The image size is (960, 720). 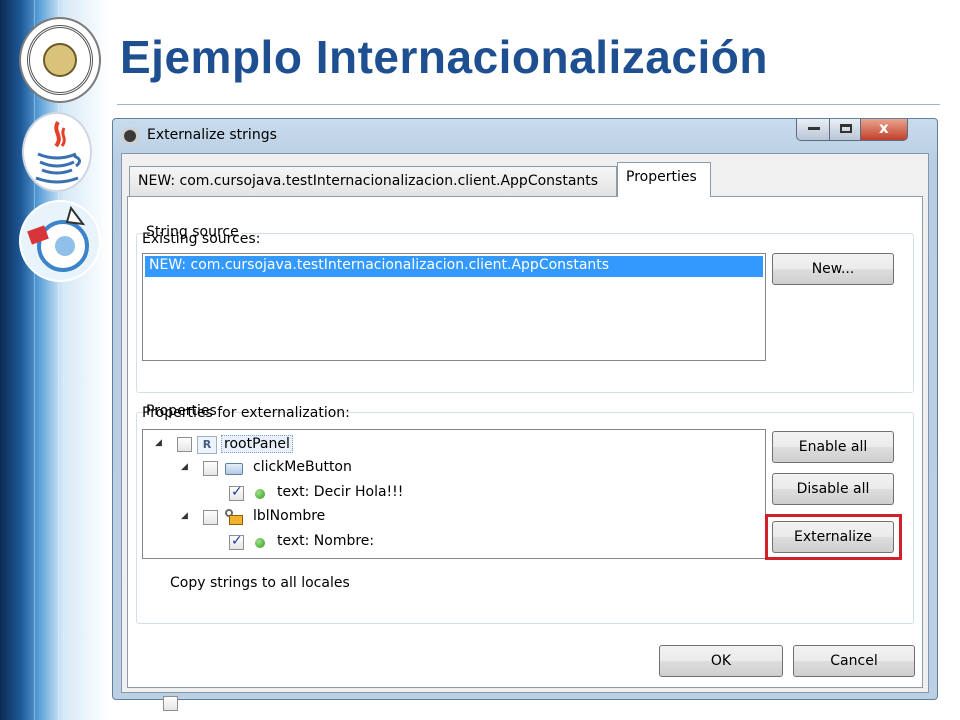 I want to click on properties-for-externalization-label: Properties for externalization:, so click(x=246, y=413).